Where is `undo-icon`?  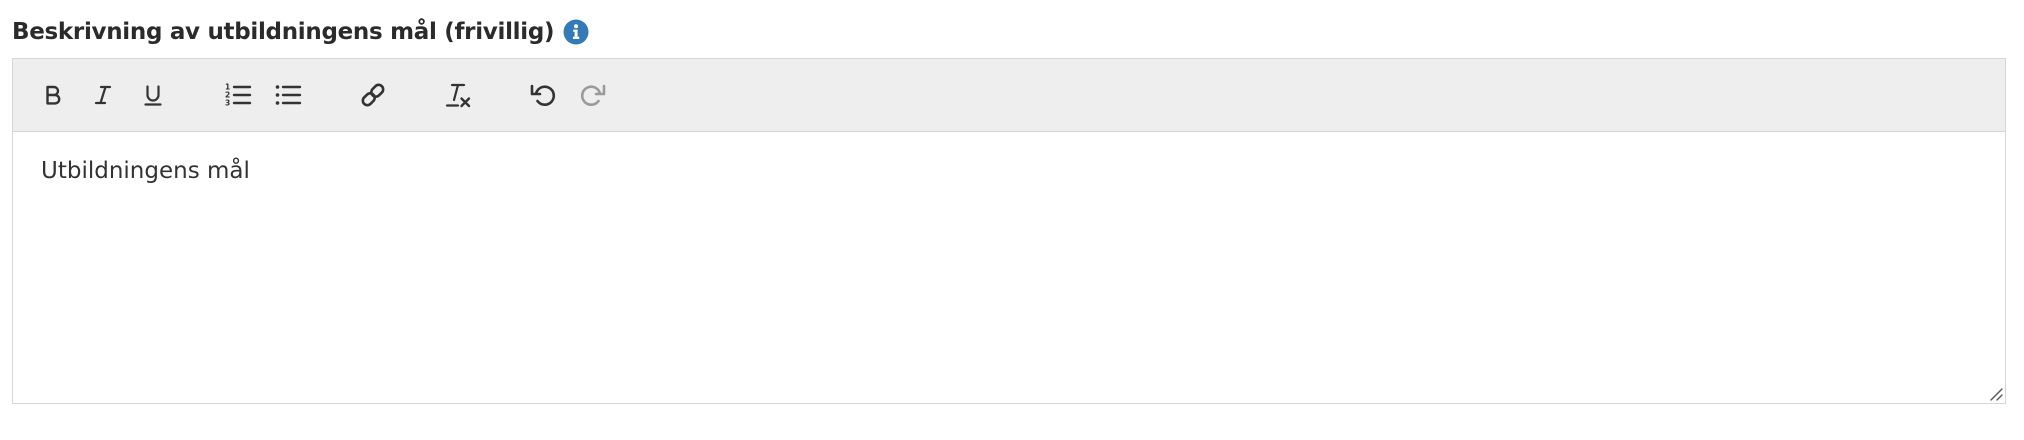 undo-icon is located at coordinates (543, 95).